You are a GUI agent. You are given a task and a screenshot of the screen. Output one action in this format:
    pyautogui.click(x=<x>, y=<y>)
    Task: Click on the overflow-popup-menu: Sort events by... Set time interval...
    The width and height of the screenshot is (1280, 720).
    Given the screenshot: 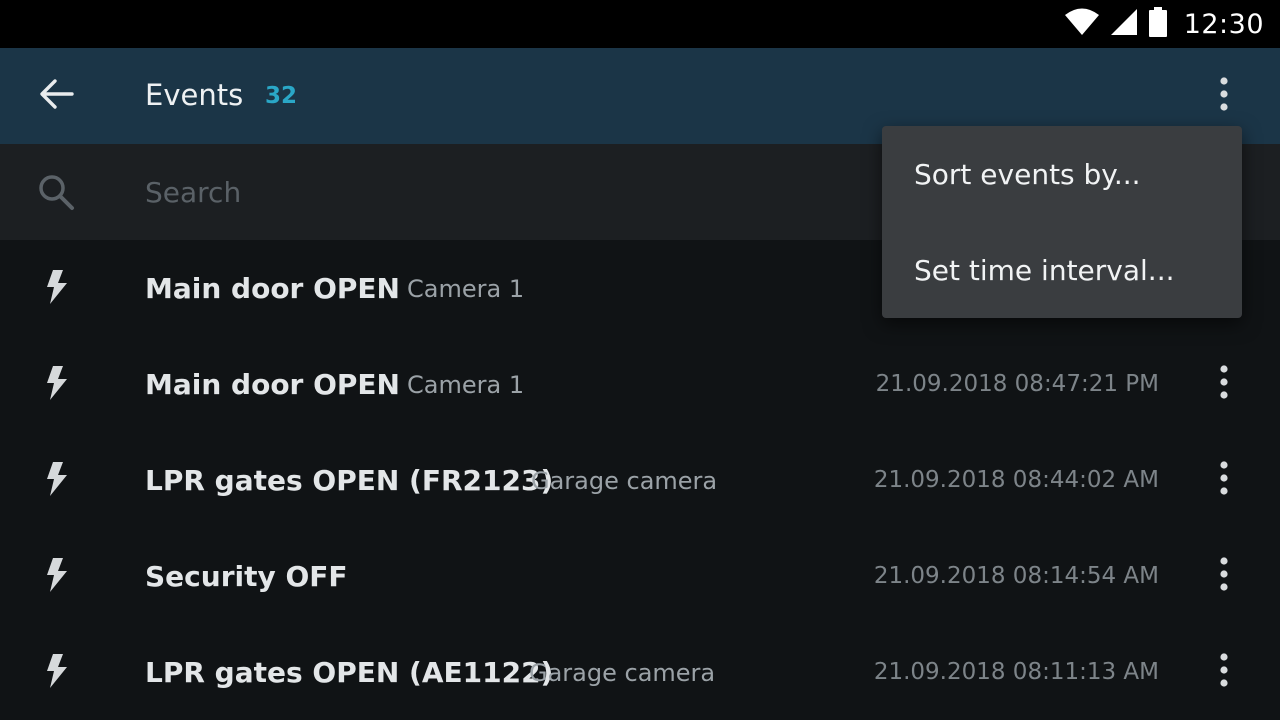 What is the action you would take?
    pyautogui.click(x=1062, y=222)
    